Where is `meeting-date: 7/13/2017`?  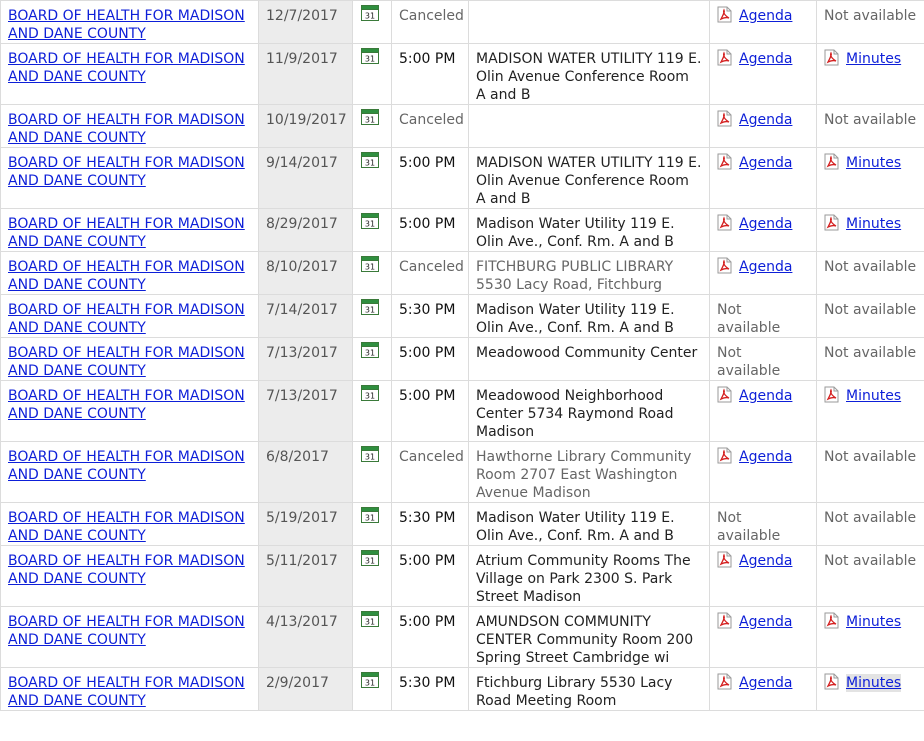 meeting-date: 7/13/2017 is located at coordinates (305, 411).